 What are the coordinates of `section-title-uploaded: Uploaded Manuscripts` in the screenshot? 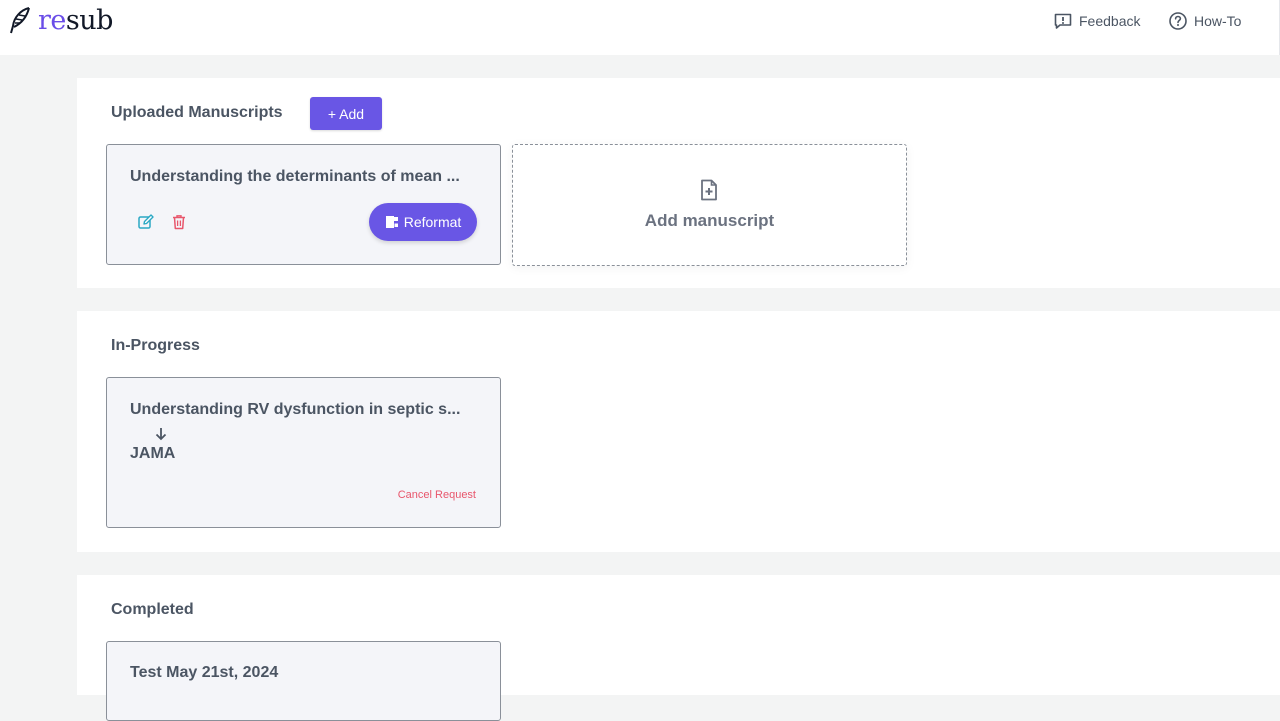 It's located at (197, 112).